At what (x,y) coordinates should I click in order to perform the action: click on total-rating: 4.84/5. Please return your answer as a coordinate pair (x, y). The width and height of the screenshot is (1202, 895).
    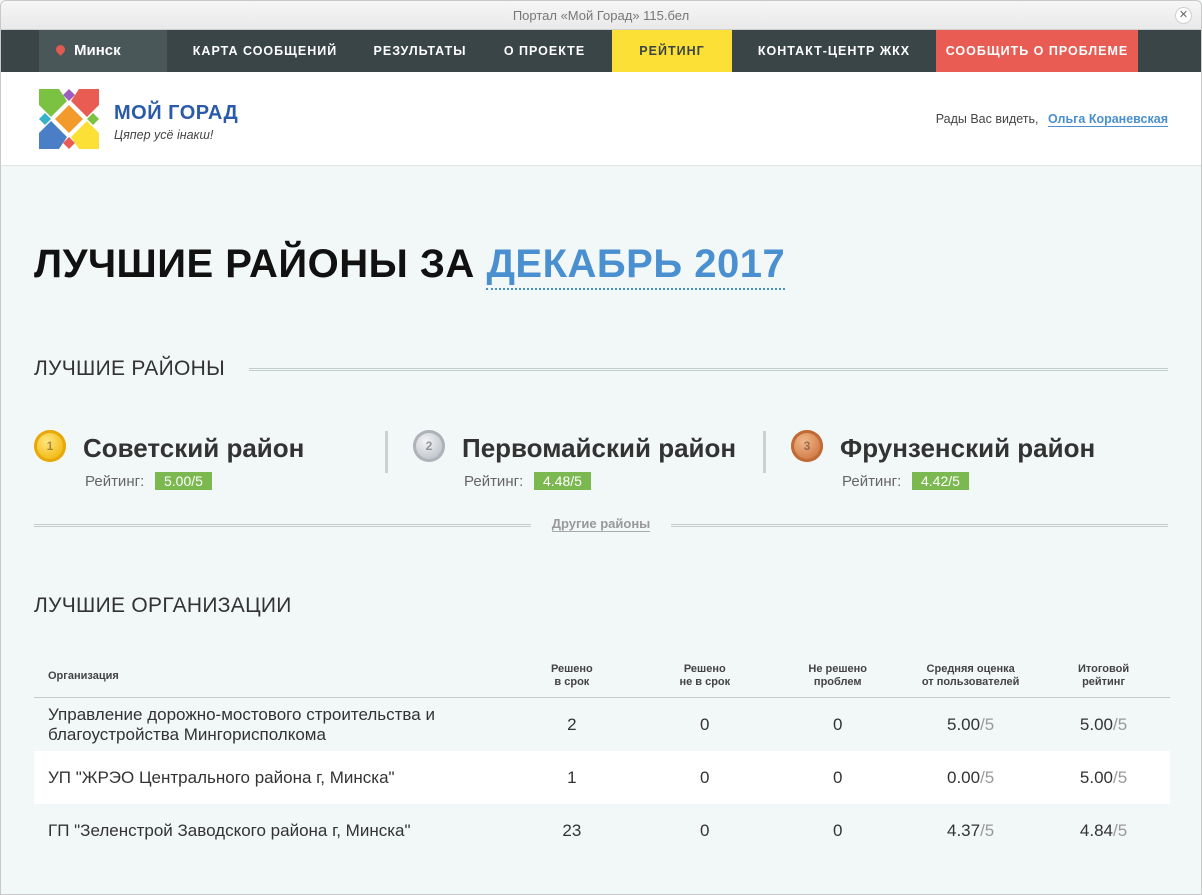
    Looking at the image, I should click on (1103, 831).